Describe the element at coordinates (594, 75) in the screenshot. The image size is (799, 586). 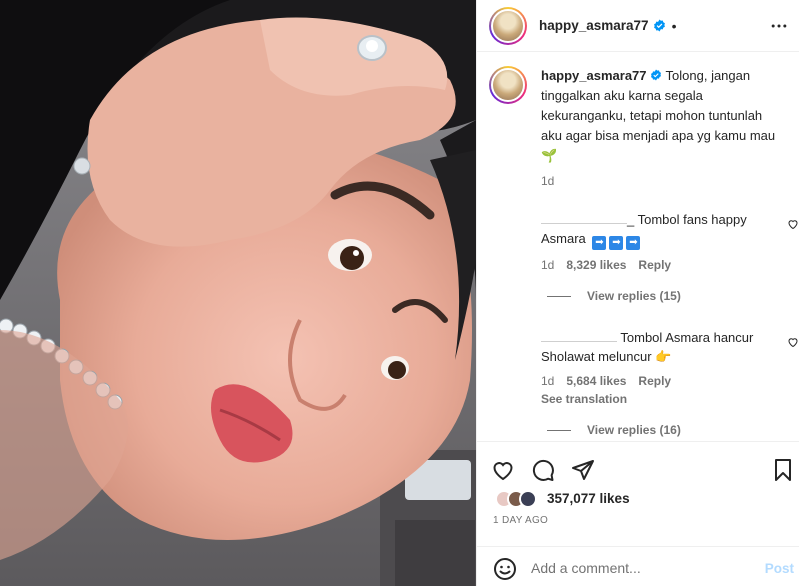
I see `caption-username: happy_asmara77` at that location.